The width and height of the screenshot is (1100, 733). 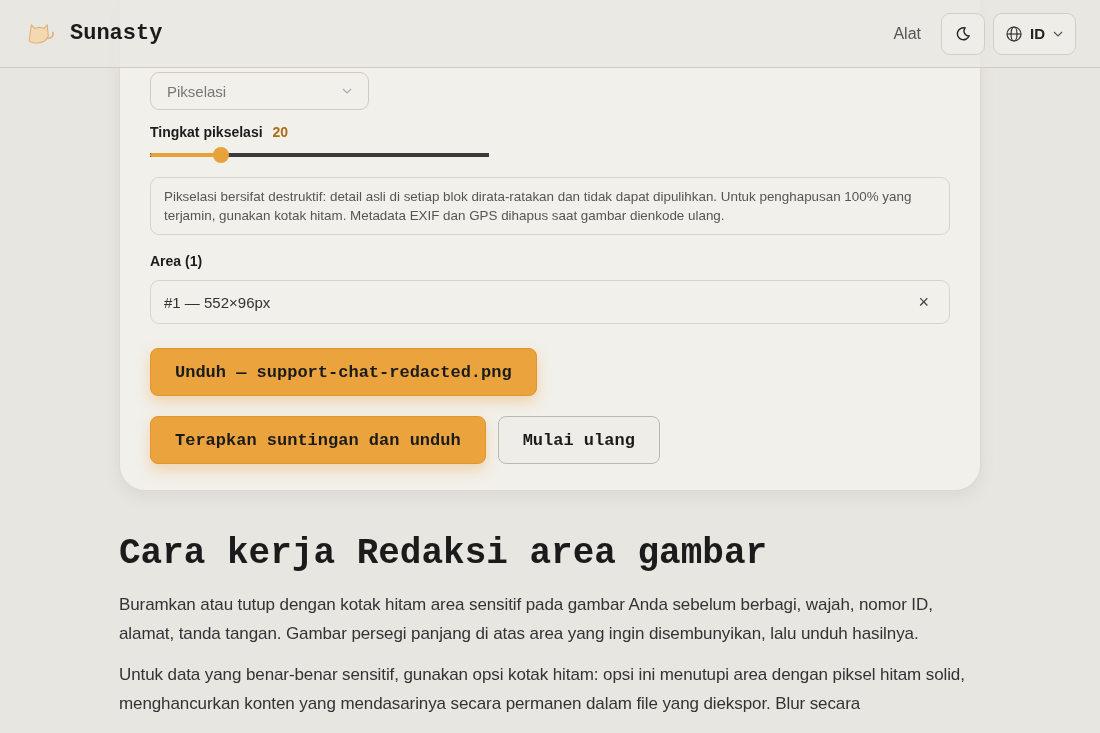 What do you see at coordinates (217, 302) in the screenshot?
I see `area-label: #1 — 552×96px` at bounding box center [217, 302].